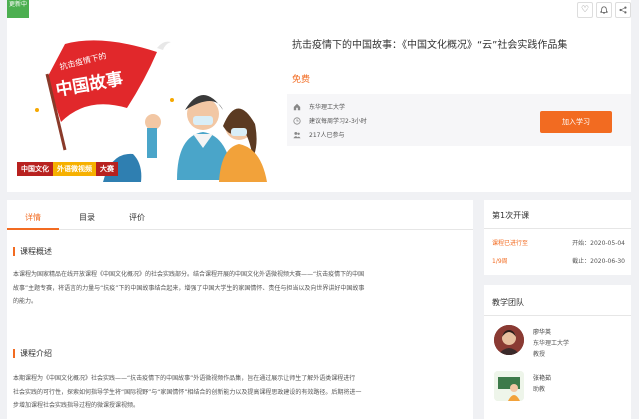 This screenshot has width=639, height=419. Describe the element at coordinates (338, 121) in the screenshot. I see `study-hours: 建议每周学习2-3小时` at that location.